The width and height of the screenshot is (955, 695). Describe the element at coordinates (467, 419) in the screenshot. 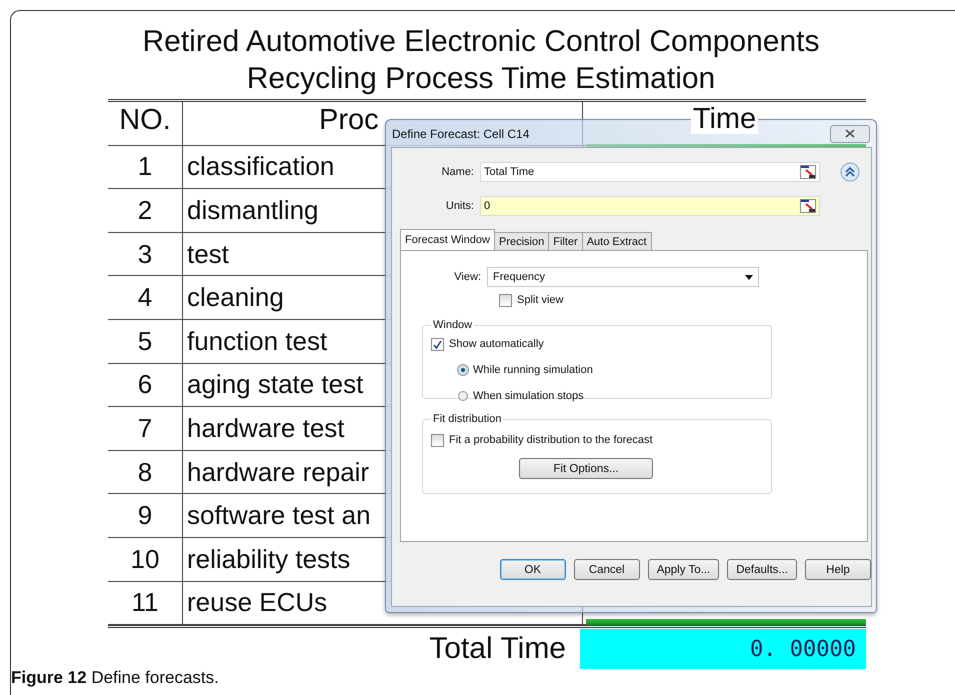

I see `group-title: Fit distribution` at that location.